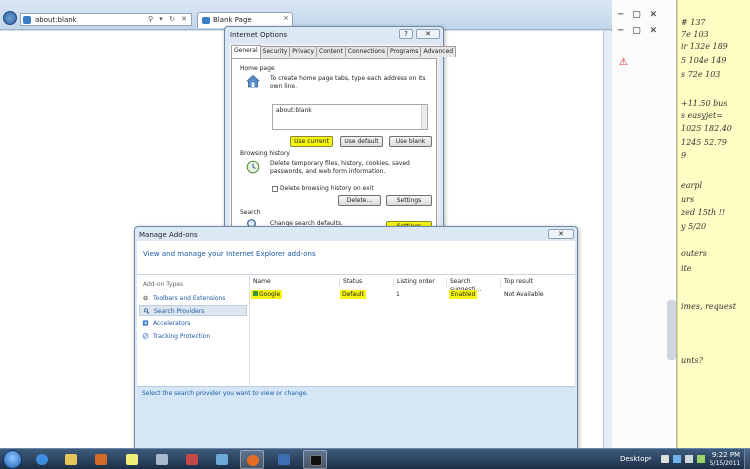 Image resolution: width=750 pixels, height=469 pixels. Describe the element at coordinates (327, 188) in the screenshot. I see `delete-on-exit-label: Delete browsing history on exit` at that location.